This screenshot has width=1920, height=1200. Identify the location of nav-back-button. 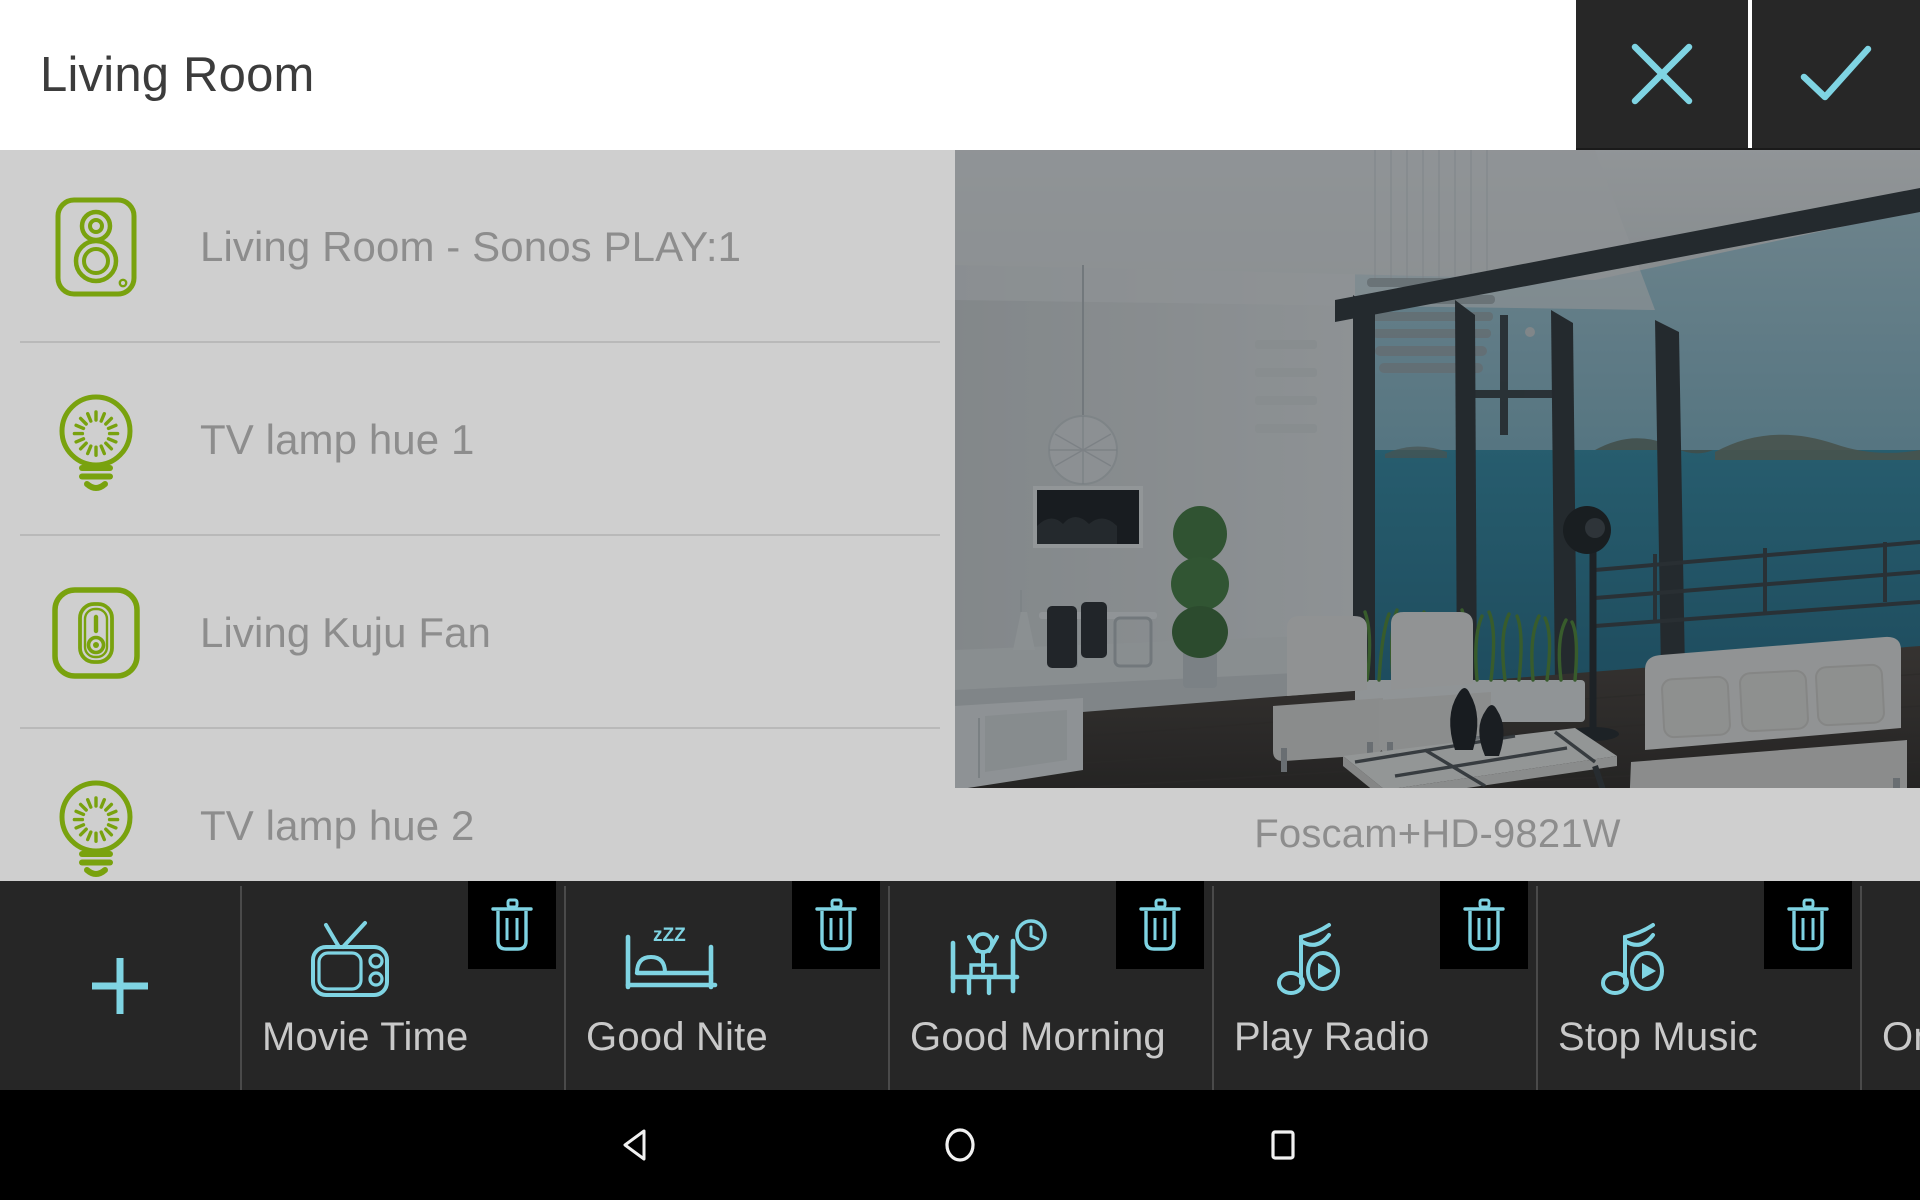
(637, 1145).